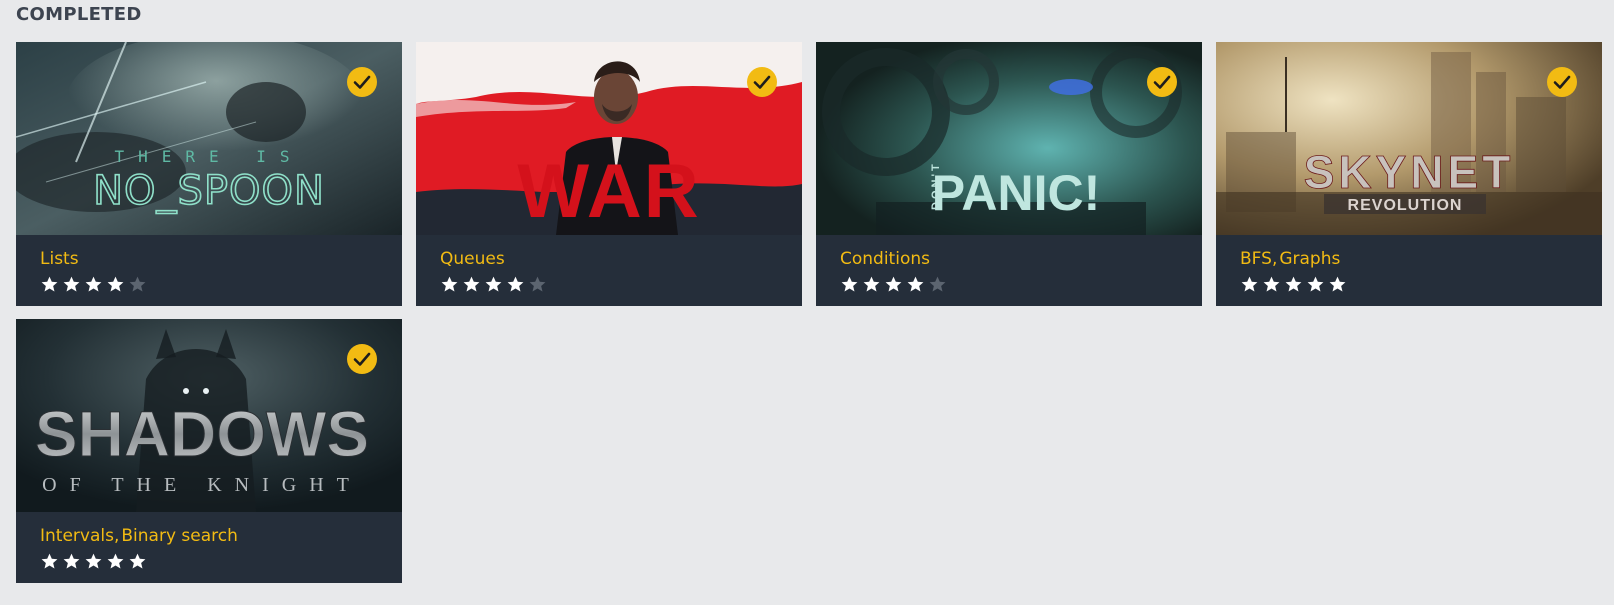  I want to click on tag-link: Lists, so click(59, 259).